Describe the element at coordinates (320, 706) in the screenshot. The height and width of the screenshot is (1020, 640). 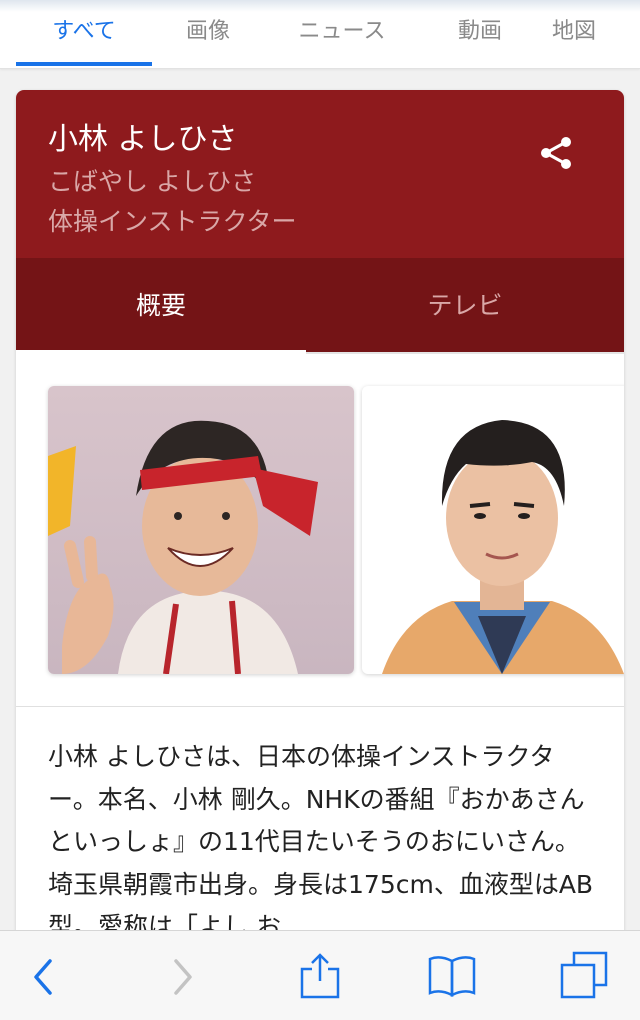
I see `section-divider` at that location.